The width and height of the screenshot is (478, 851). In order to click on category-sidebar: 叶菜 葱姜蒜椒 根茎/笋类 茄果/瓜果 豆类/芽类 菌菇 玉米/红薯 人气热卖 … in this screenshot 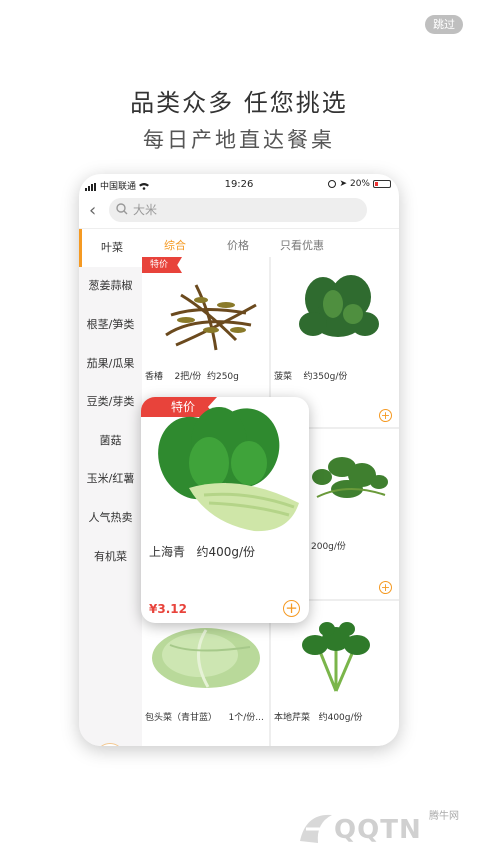, I will do `click(110, 487)`.